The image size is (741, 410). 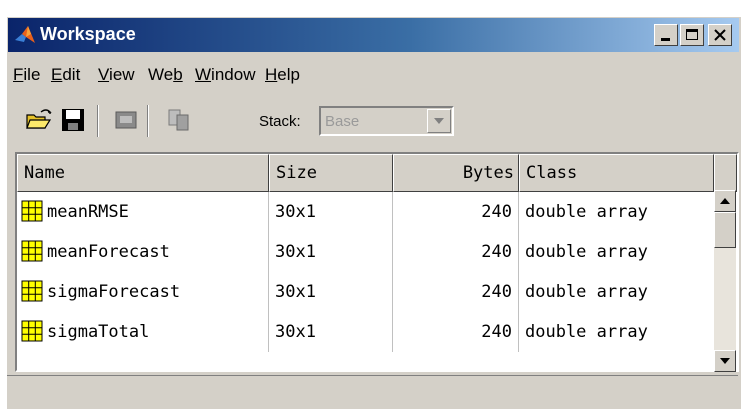 I want to click on column-header-class: Class, so click(x=616, y=173).